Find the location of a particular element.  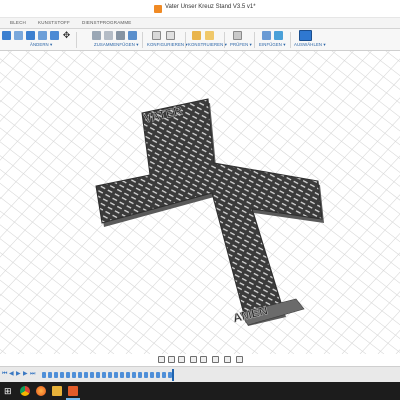

navigation-bar is located at coordinates (200, 360).